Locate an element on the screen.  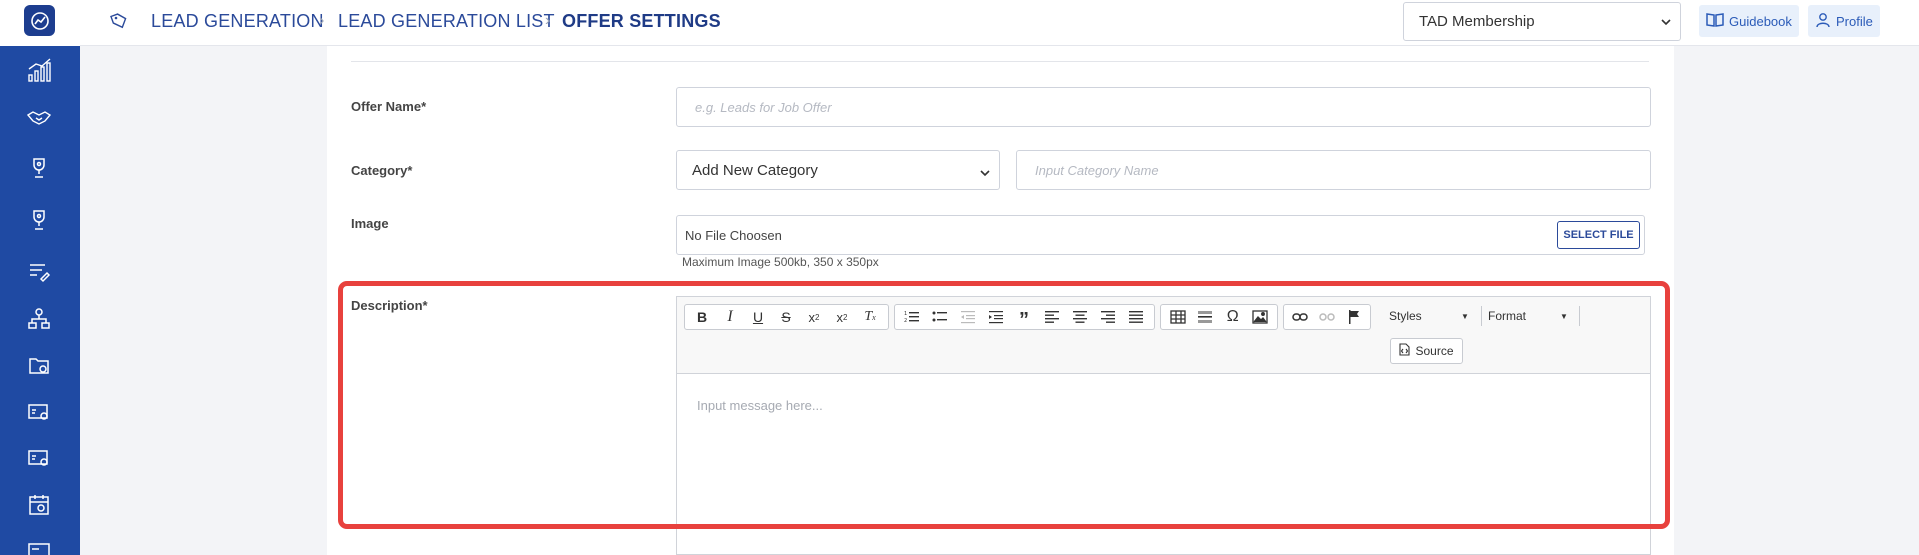
chart-icon is located at coordinates (39, 70).